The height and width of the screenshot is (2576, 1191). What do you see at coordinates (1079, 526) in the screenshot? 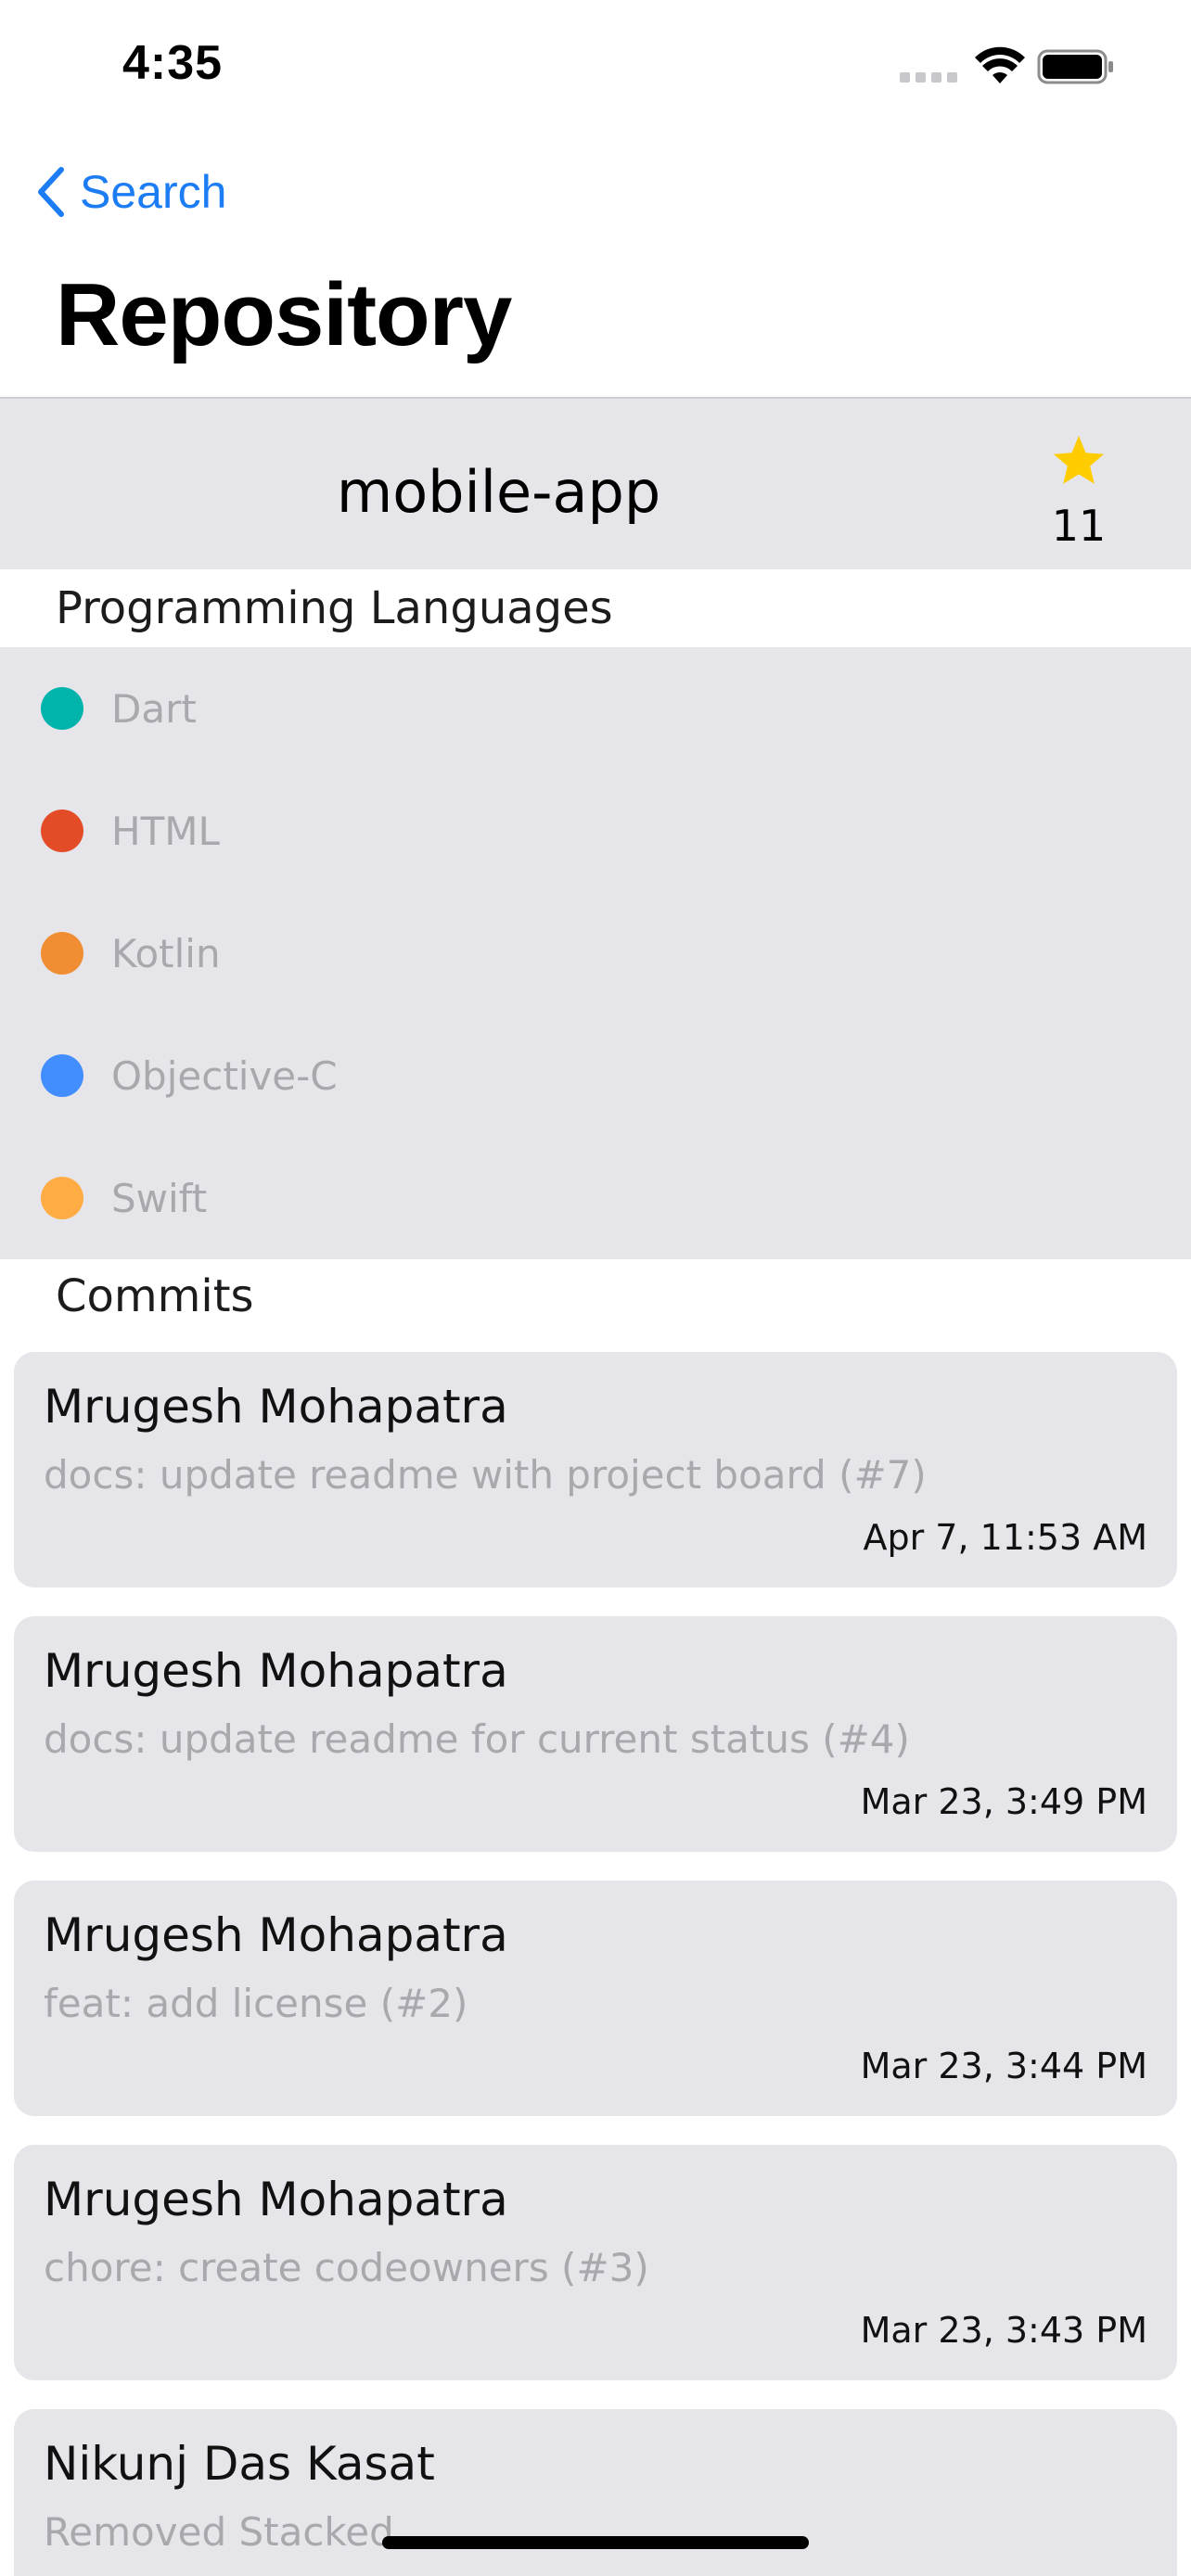
I see `star-count: 11` at bounding box center [1079, 526].